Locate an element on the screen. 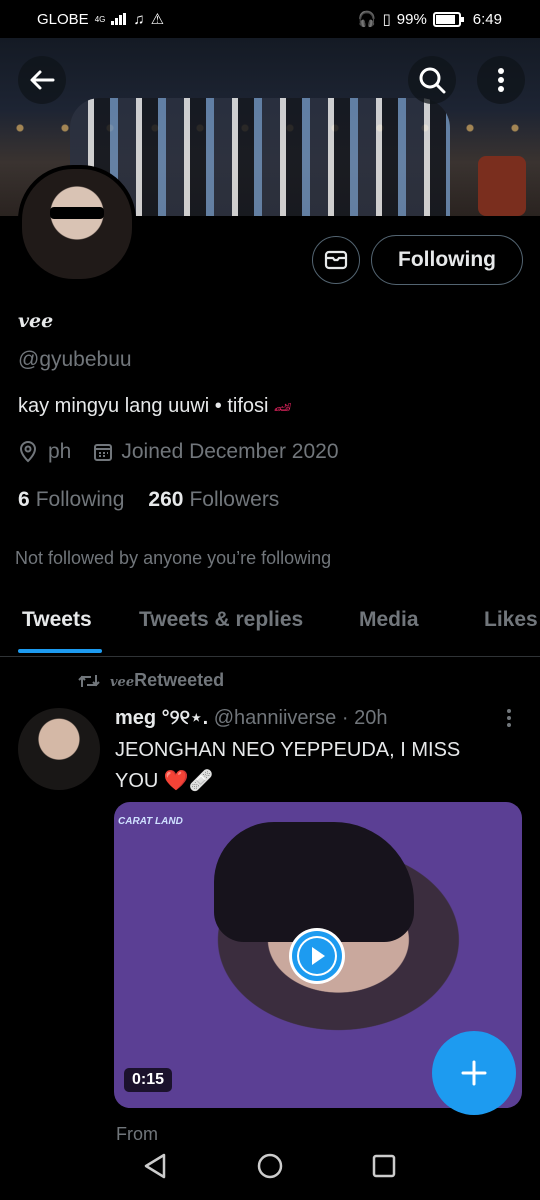 The height and width of the screenshot is (1200, 540). follow-counts: 6 Following 260 Followers is located at coordinates (148, 500).